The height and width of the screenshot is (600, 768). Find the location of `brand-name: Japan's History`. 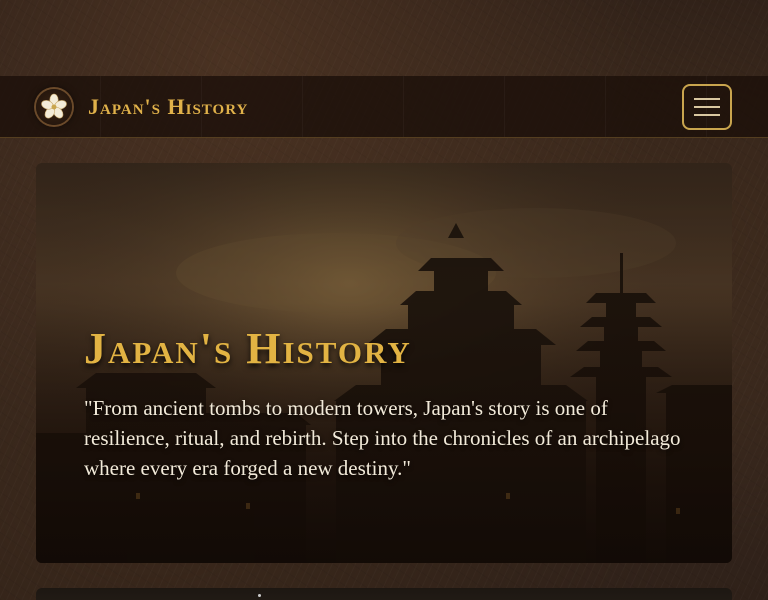

brand-name: Japan's History is located at coordinates (168, 107).